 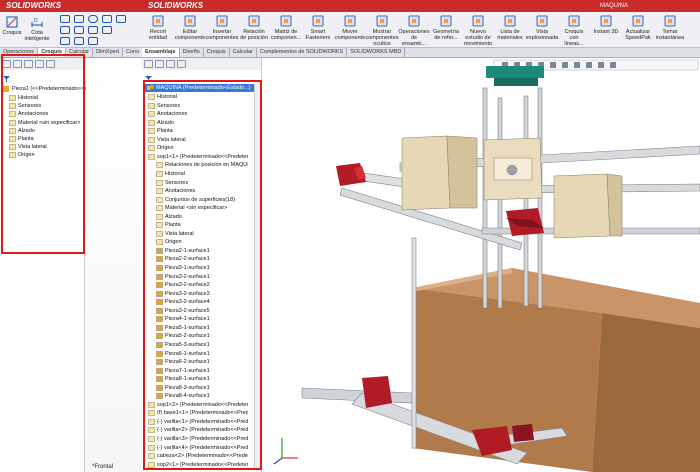 I want to click on ribbon-button: Relación de posición, so click(x=254, y=27).